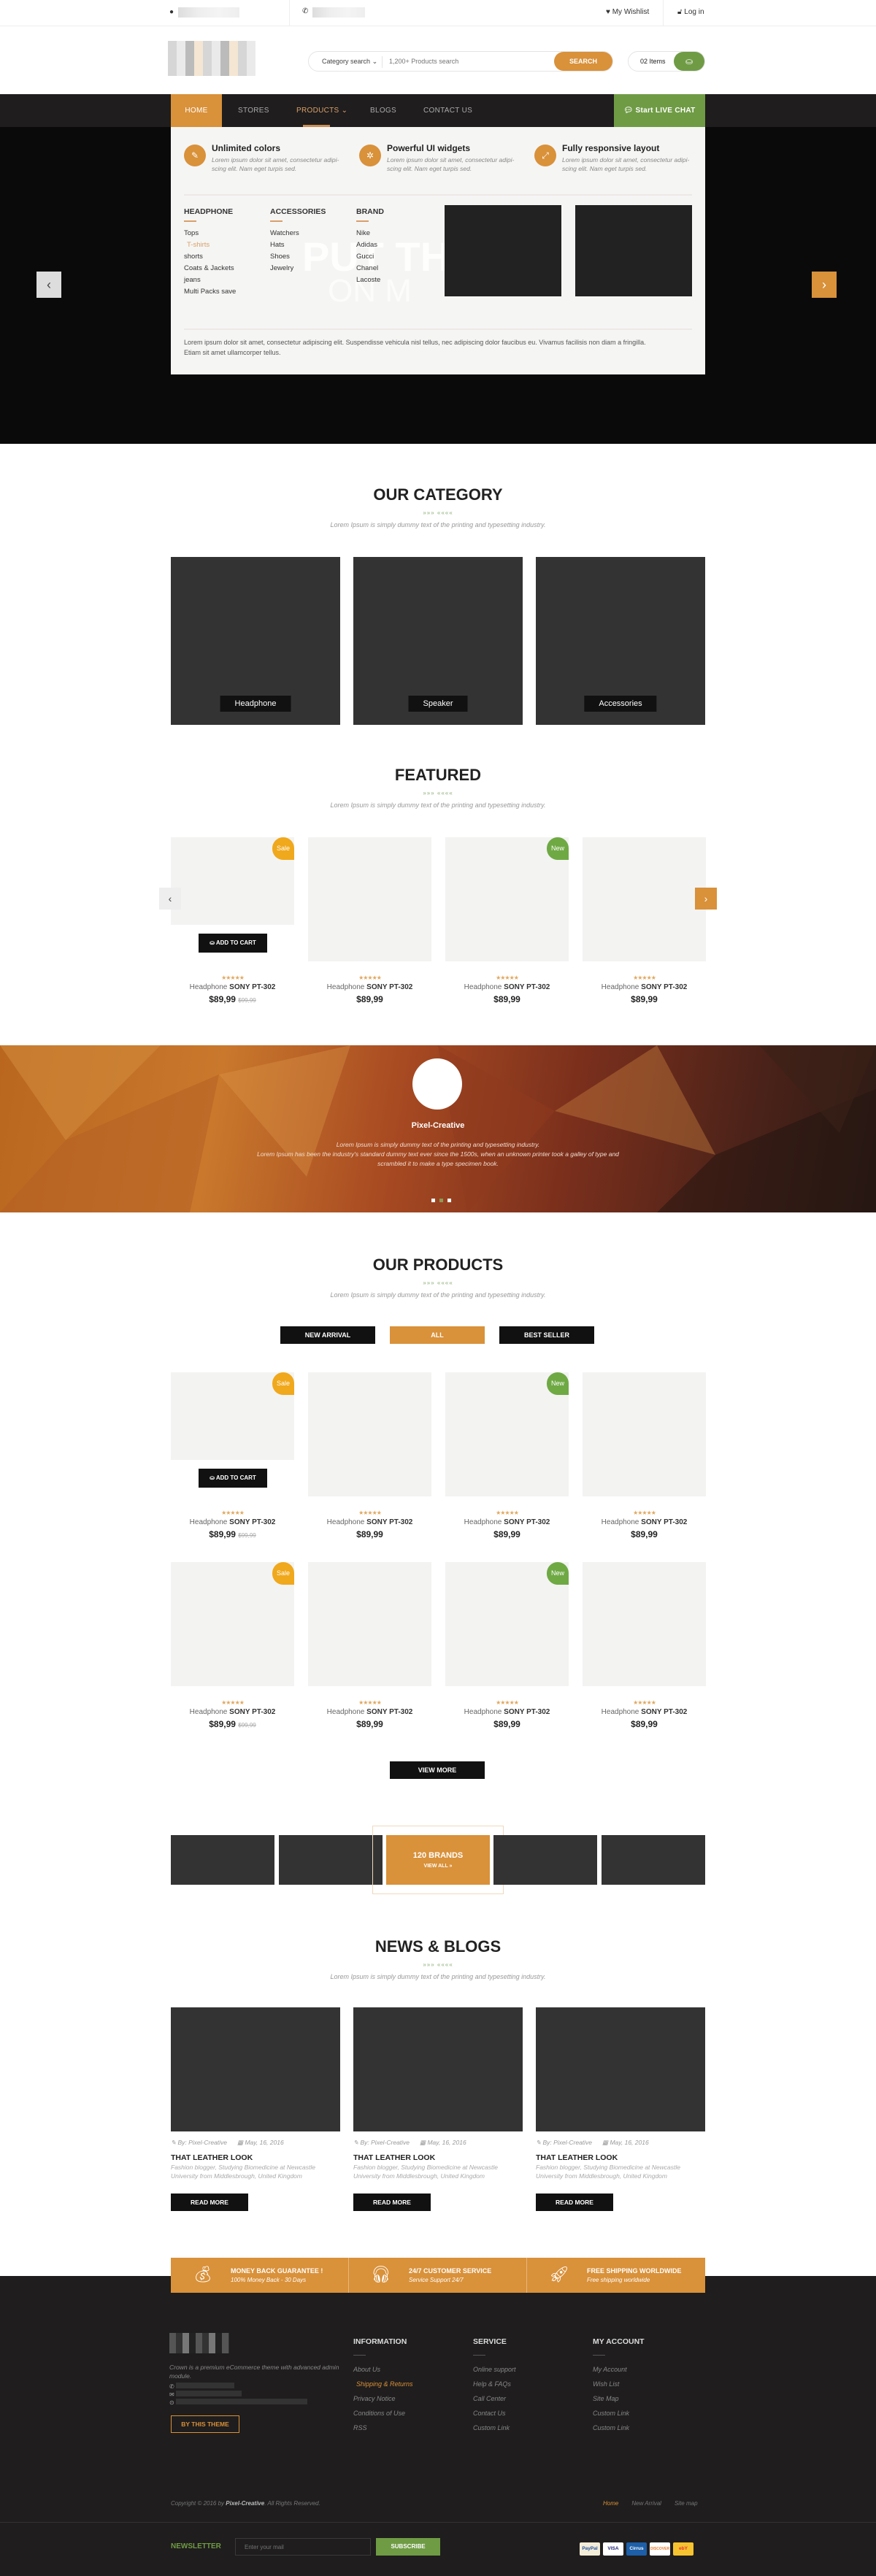 The width and height of the screenshot is (876, 2576). I want to click on search-input, so click(462, 61).